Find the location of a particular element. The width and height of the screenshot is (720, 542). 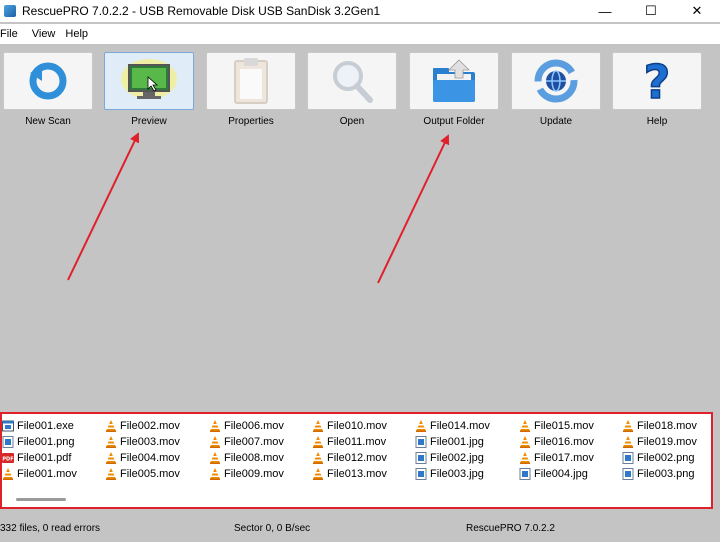

file-name: File003.jpg is located at coordinates (457, 474).